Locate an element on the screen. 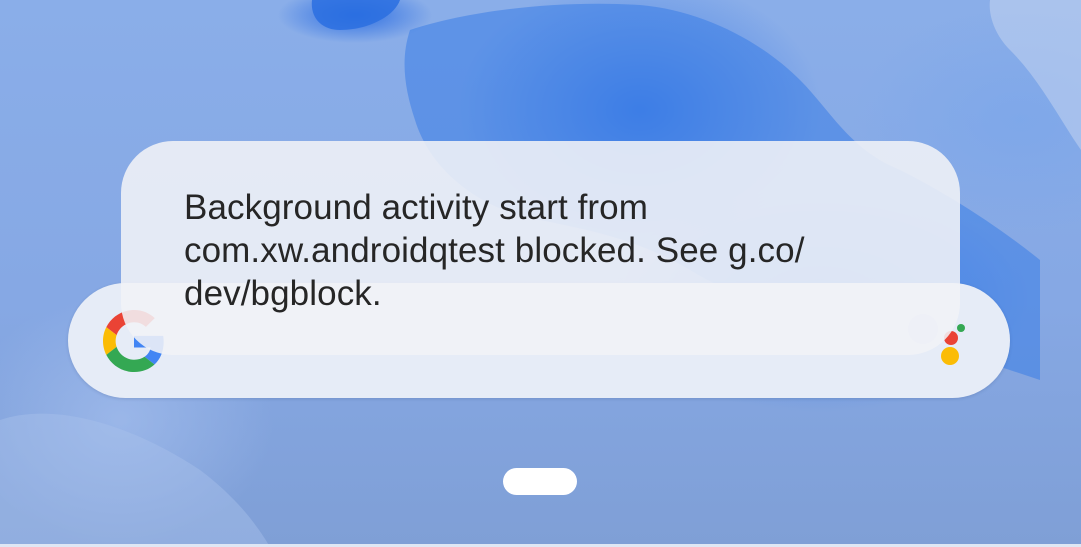 This screenshot has width=1081, height=547. gesture-handle is located at coordinates (540, 481).